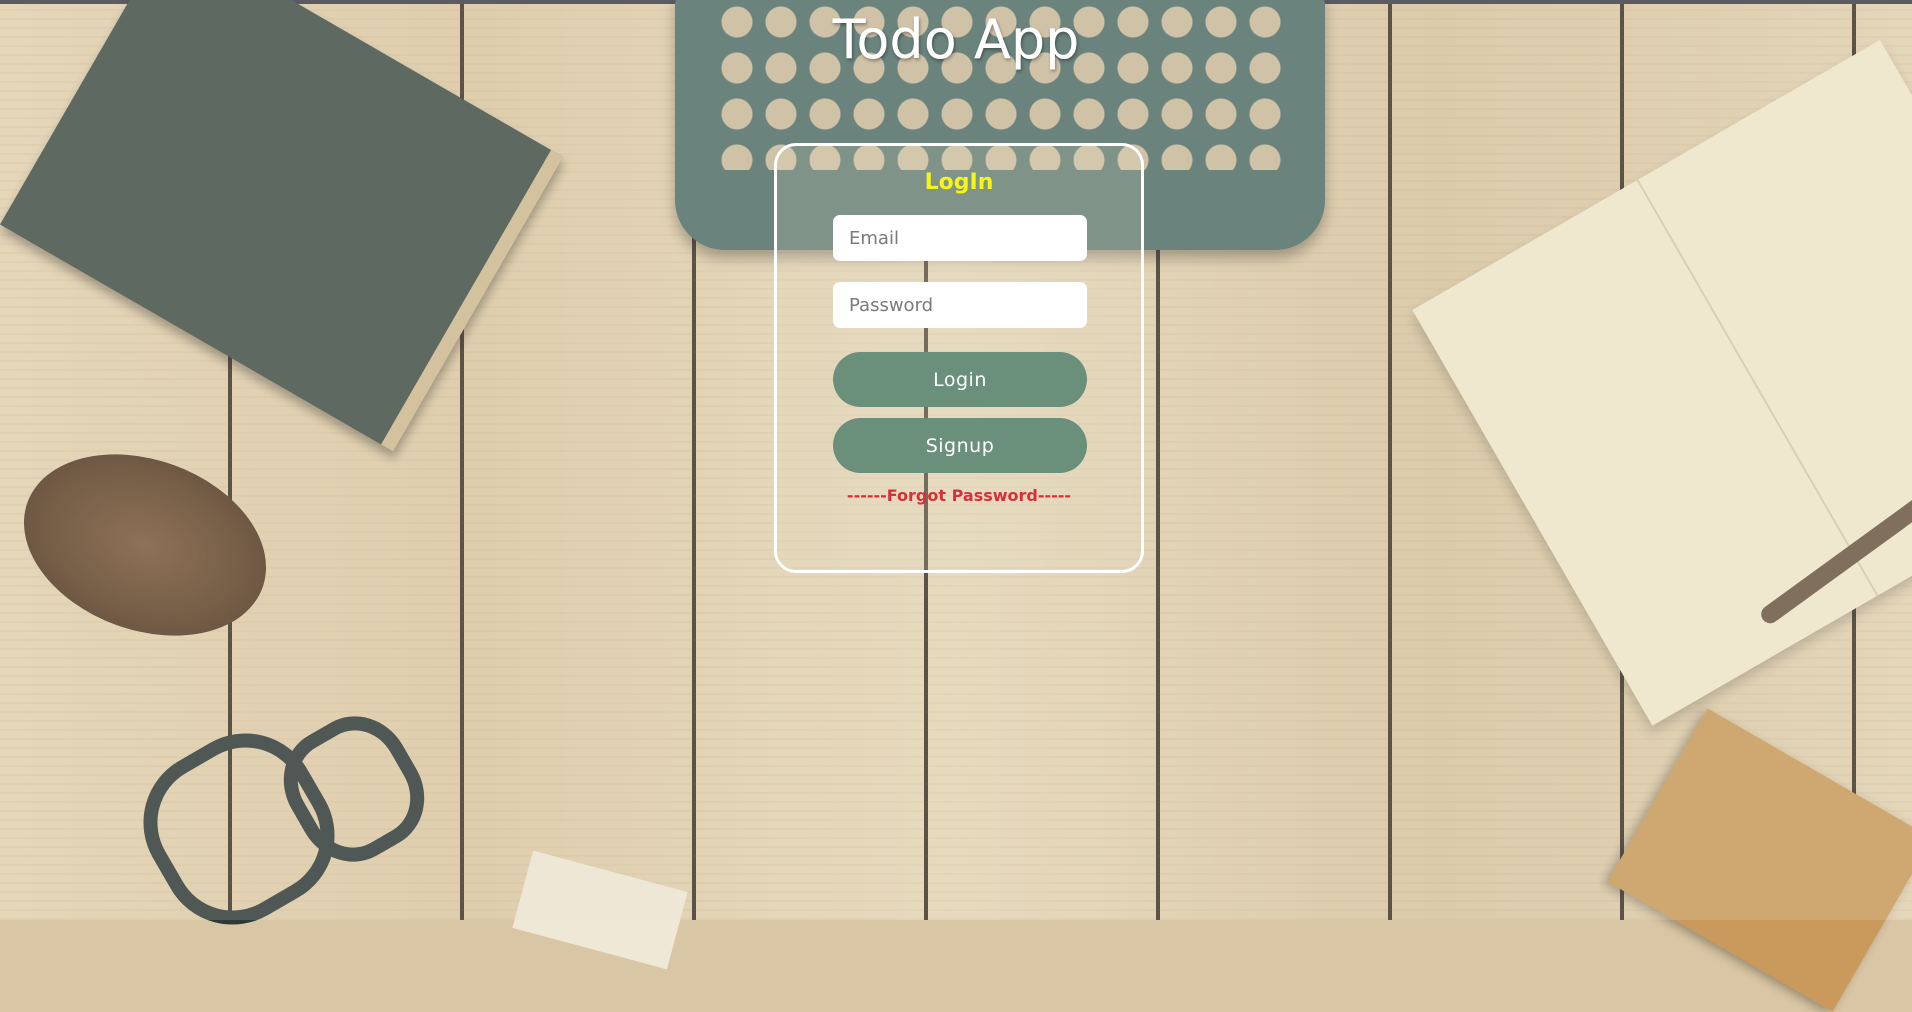 The image size is (1912, 1012). Describe the element at coordinates (960, 379) in the screenshot. I see `login-button: Login` at that location.